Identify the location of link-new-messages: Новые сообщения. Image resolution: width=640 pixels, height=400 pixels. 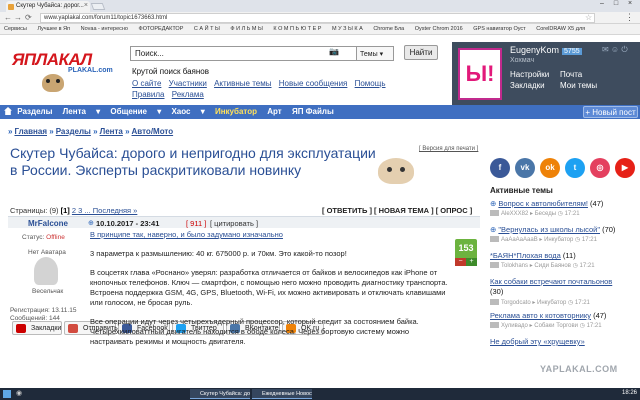
(313, 83).